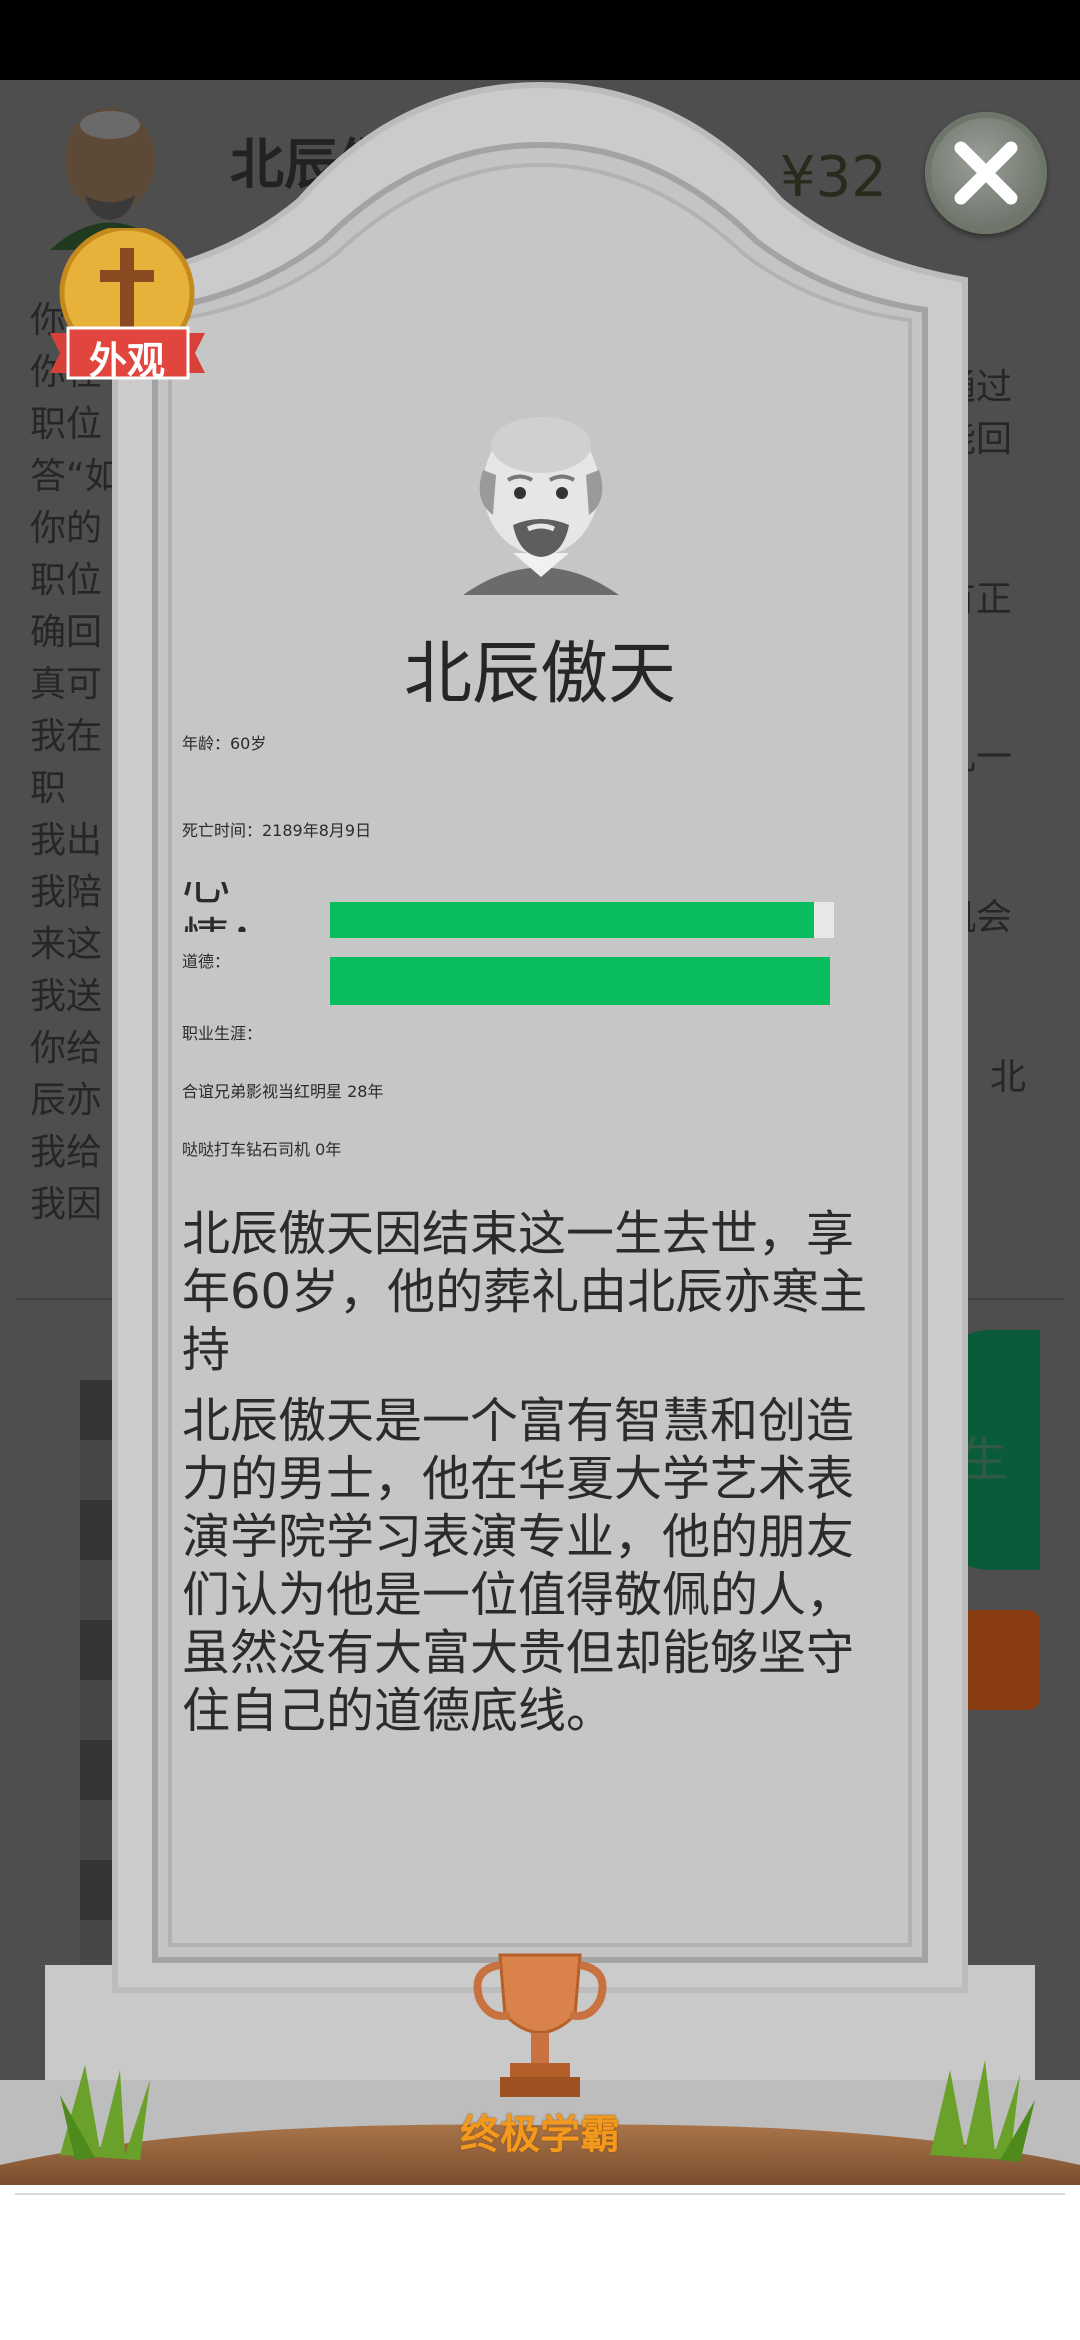 This screenshot has width=1080, height=2340. I want to click on career-item: 哒哒打车钻石司机 0年, so click(262, 1149).